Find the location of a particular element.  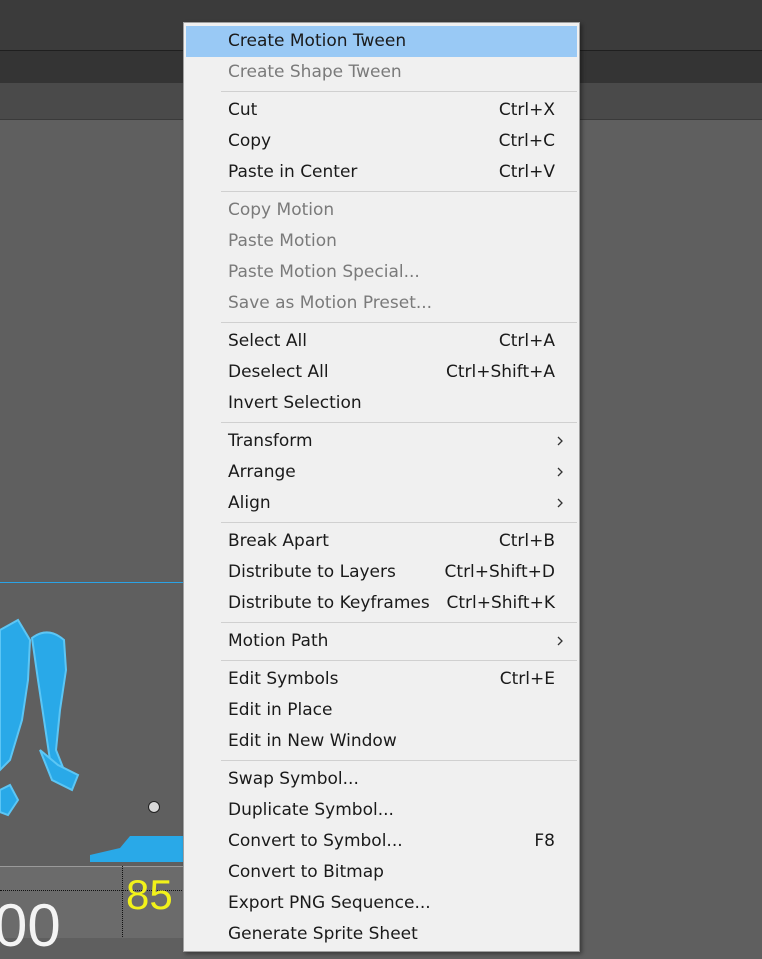

menu-item-deselect-all: Deselect All Ctrl+Shift+A is located at coordinates (381, 372).